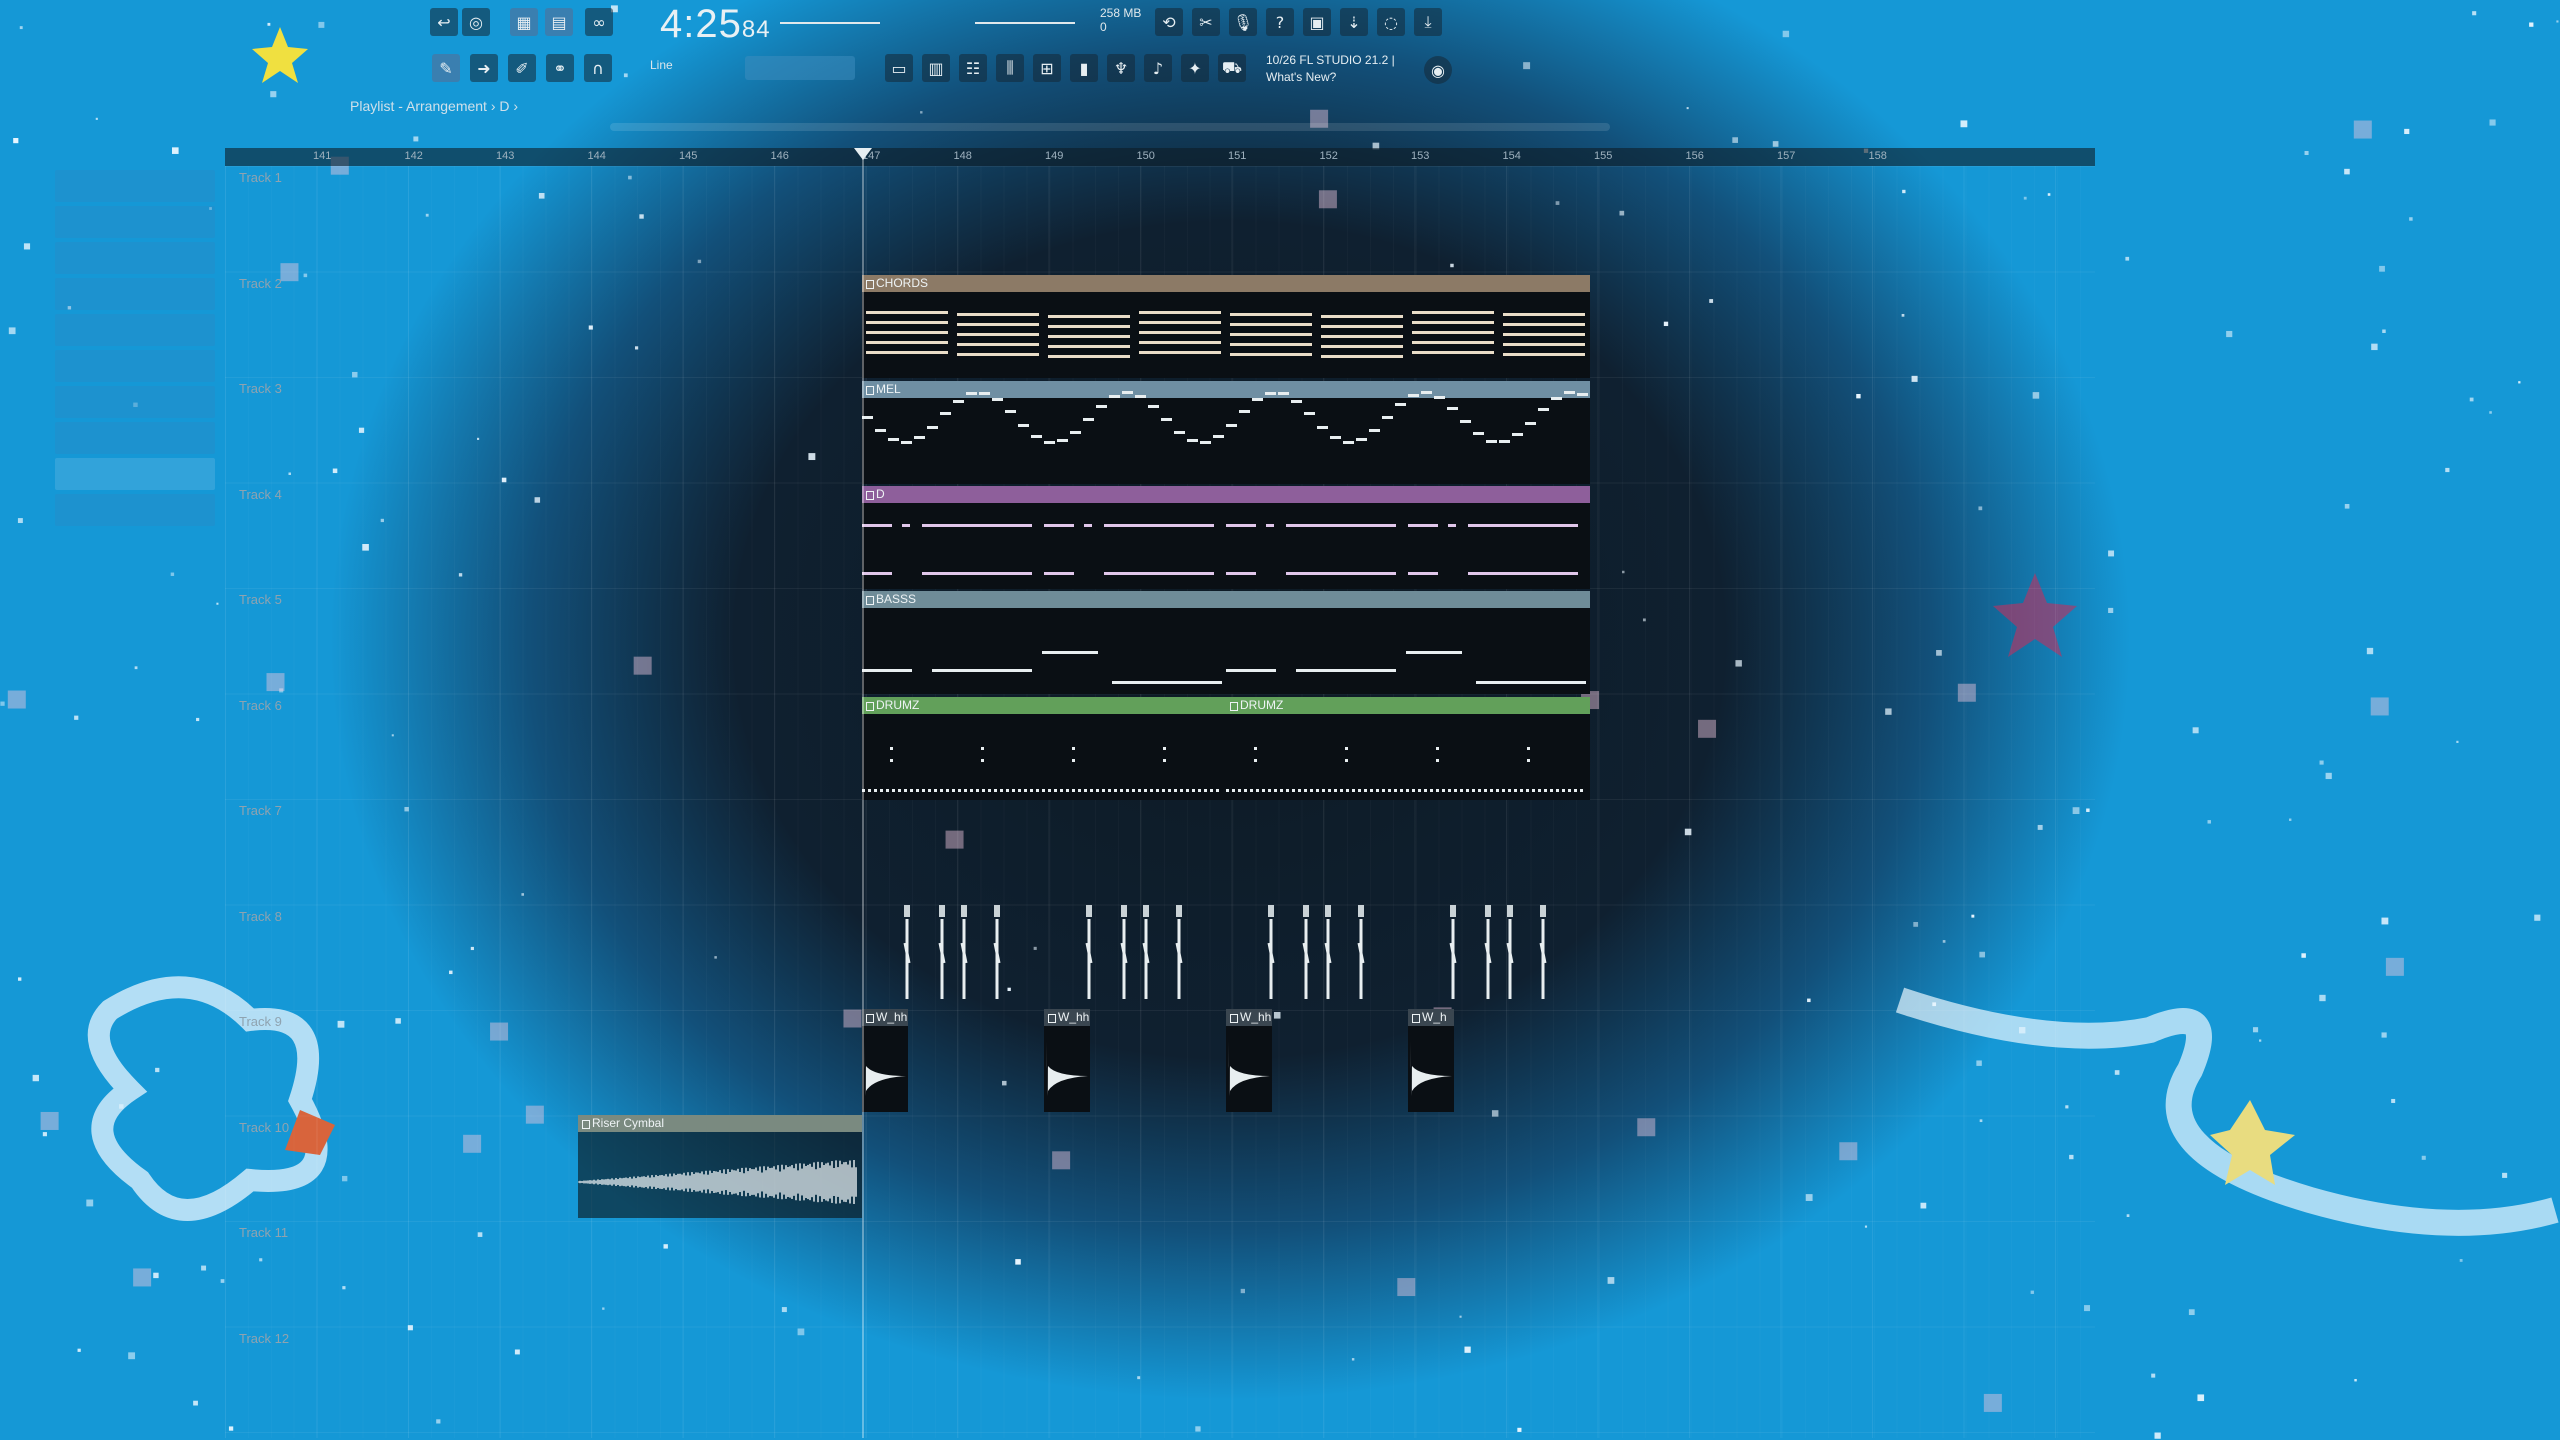  I want to click on track-label: Track 7, so click(260, 810).